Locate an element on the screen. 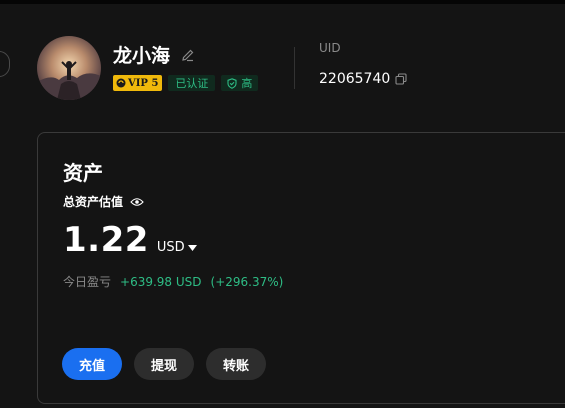  verified-label: 已认证 is located at coordinates (192, 83).